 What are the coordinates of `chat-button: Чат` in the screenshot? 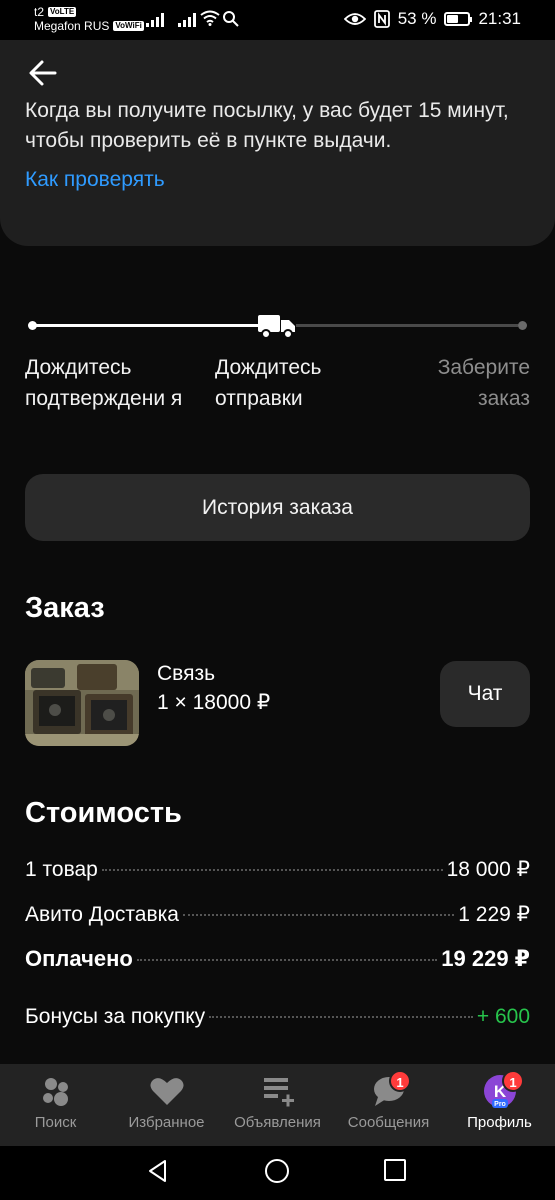 It's located at (485, 694).